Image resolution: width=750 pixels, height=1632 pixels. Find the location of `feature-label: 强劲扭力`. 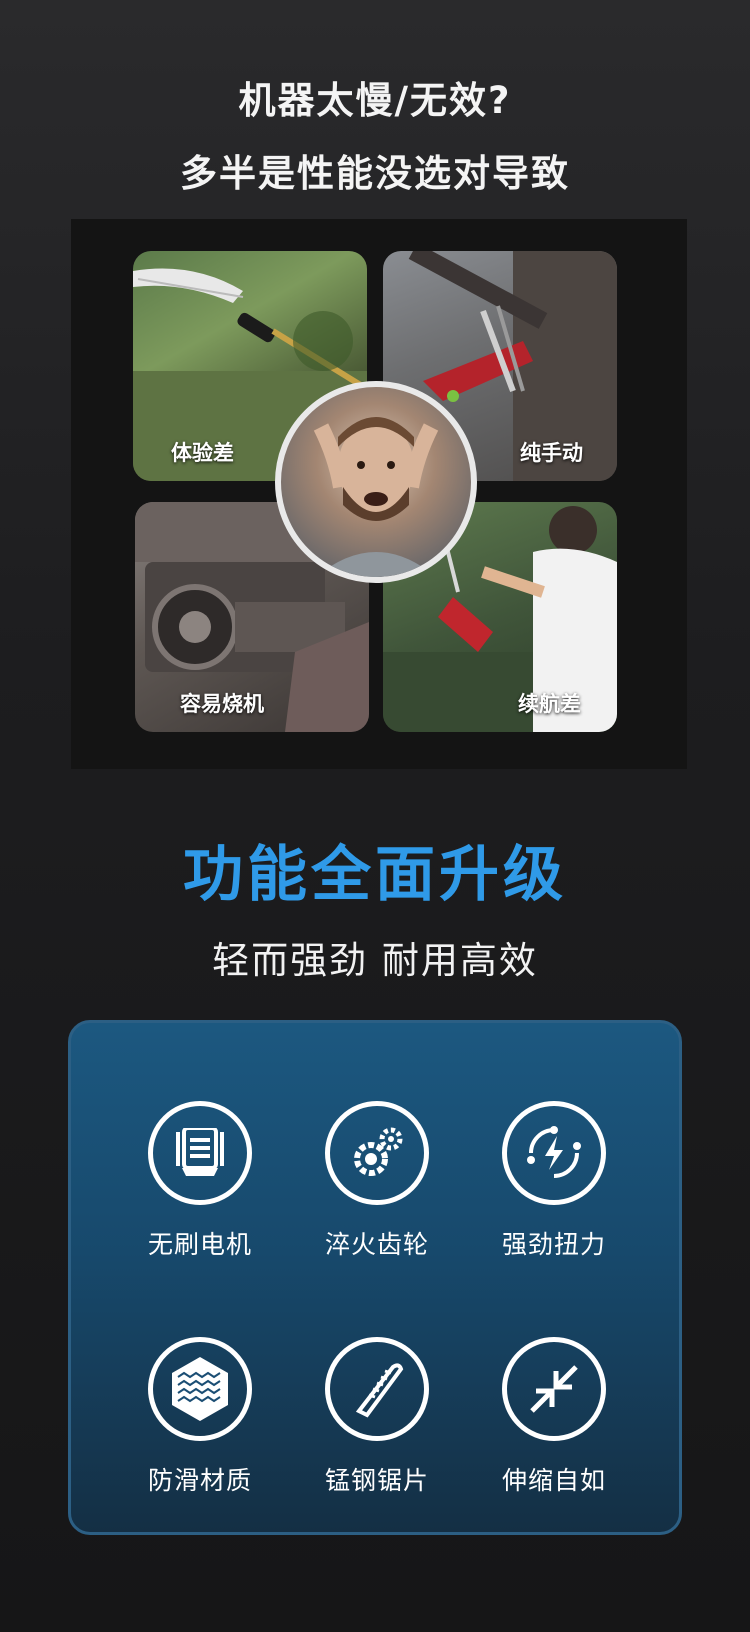

feature-label: 强劲扭力 is located at coordinates (553, 1244).